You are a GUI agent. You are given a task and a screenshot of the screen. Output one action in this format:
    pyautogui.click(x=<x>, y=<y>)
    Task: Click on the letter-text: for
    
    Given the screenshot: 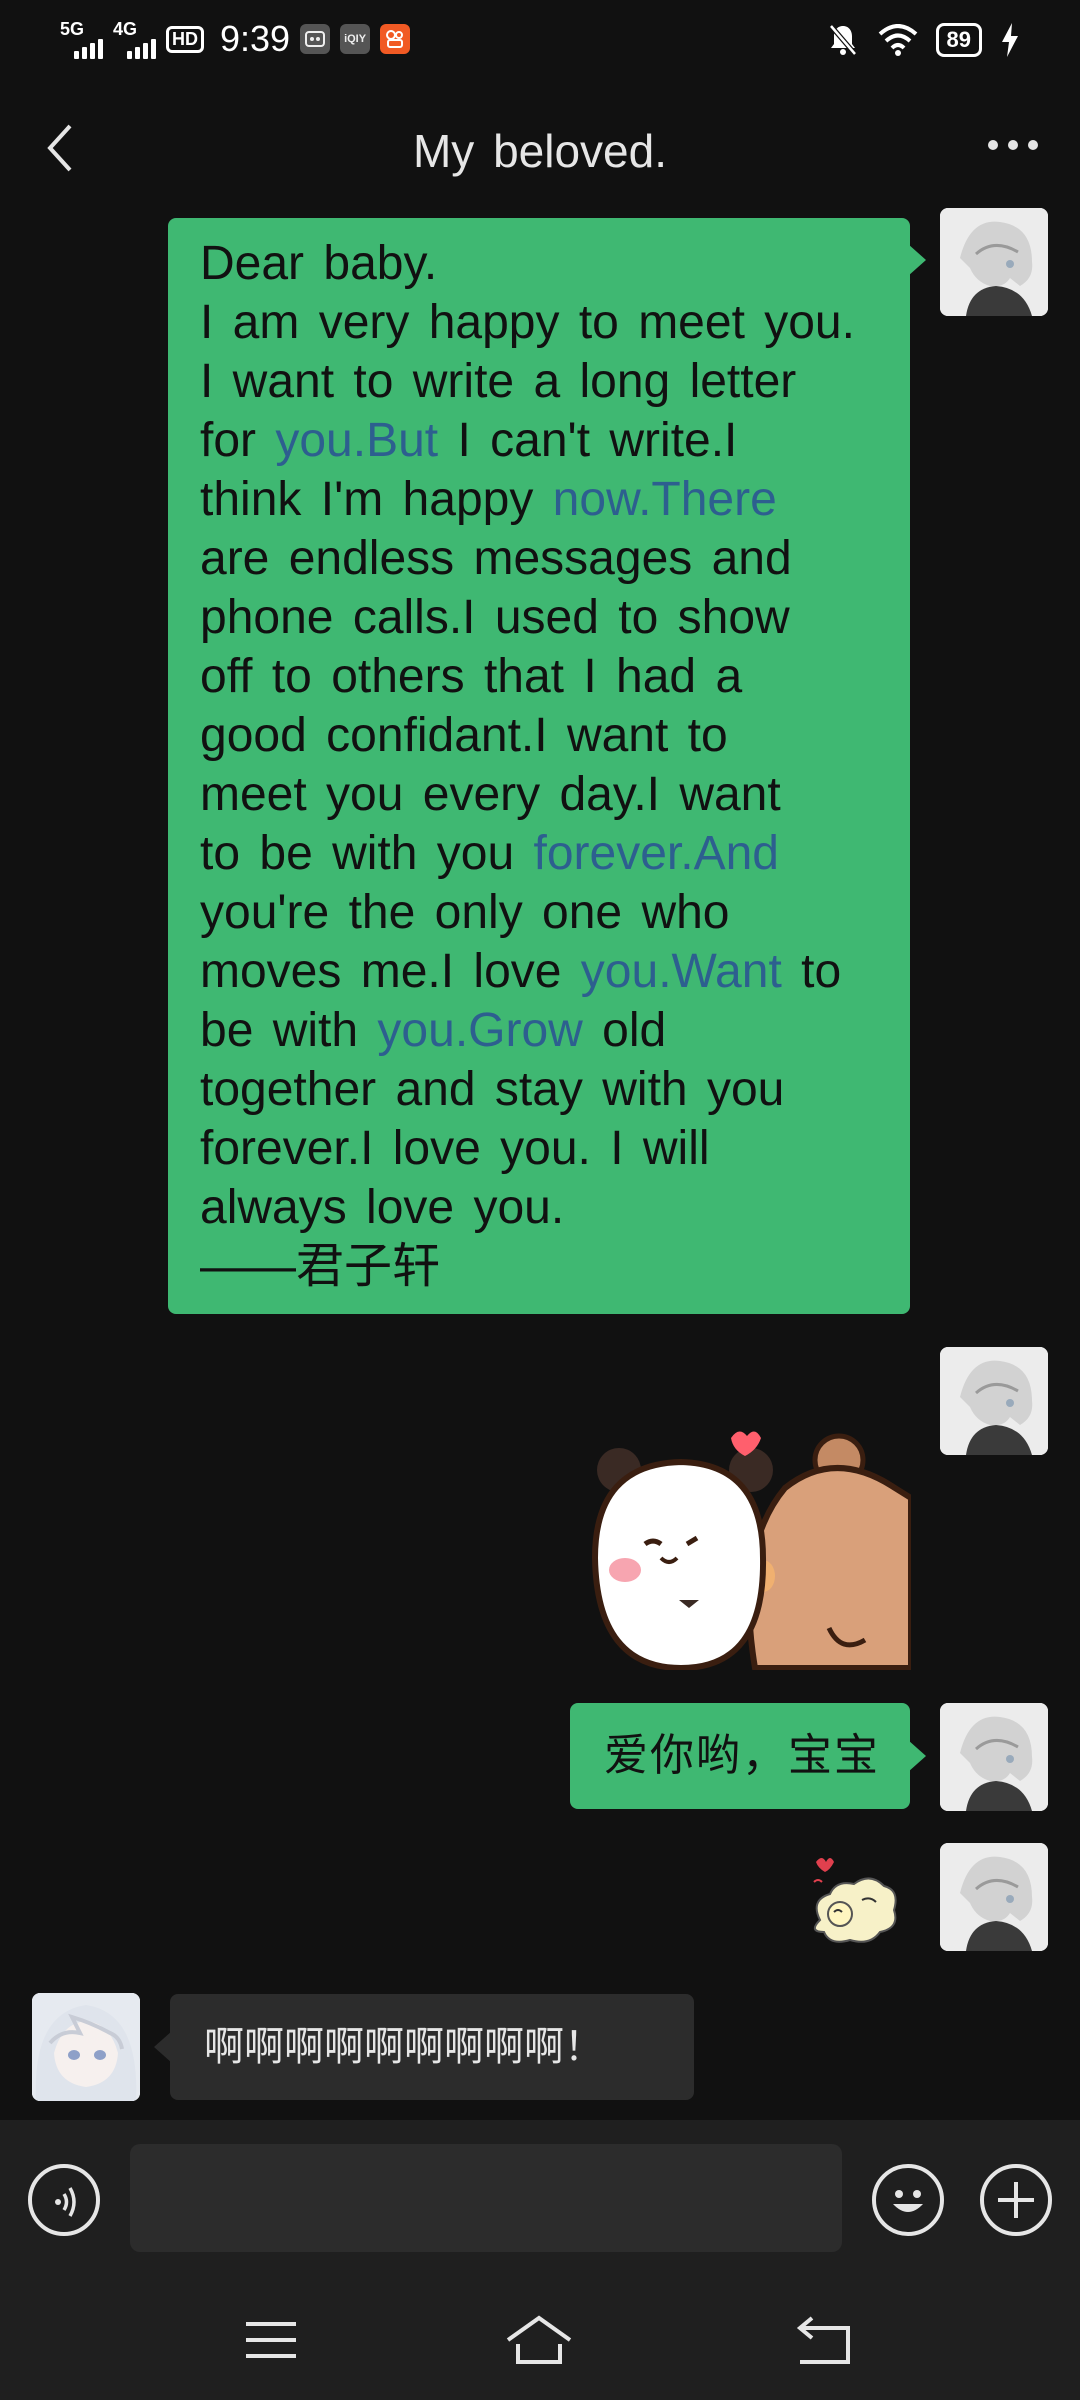 What is the action you would take?
    pyautogui.click(x=238, y=440)
    